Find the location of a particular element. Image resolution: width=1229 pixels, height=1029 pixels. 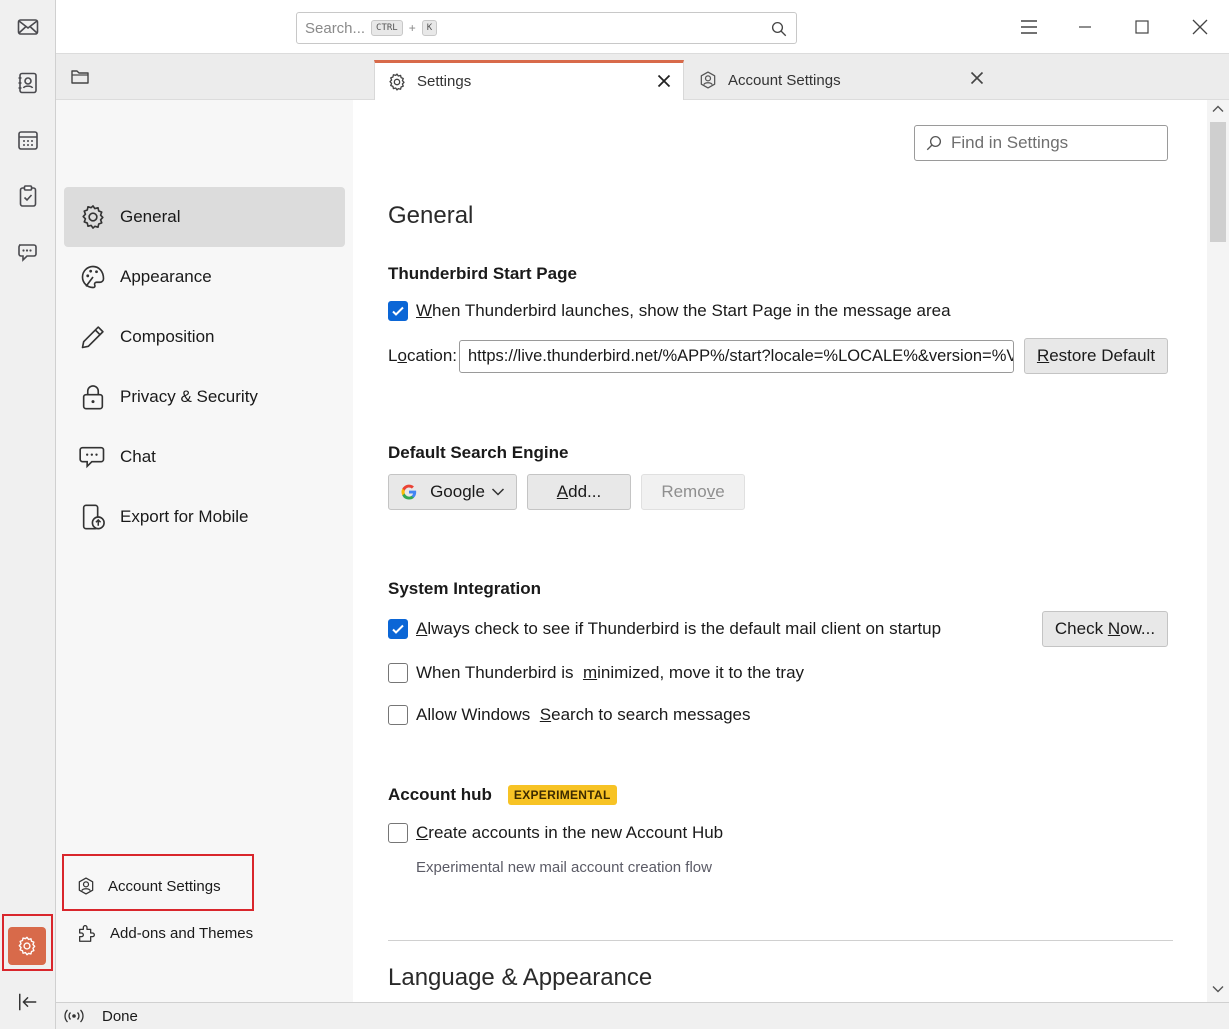

shortcut-key-k: K is located at coordinates (429, 28).